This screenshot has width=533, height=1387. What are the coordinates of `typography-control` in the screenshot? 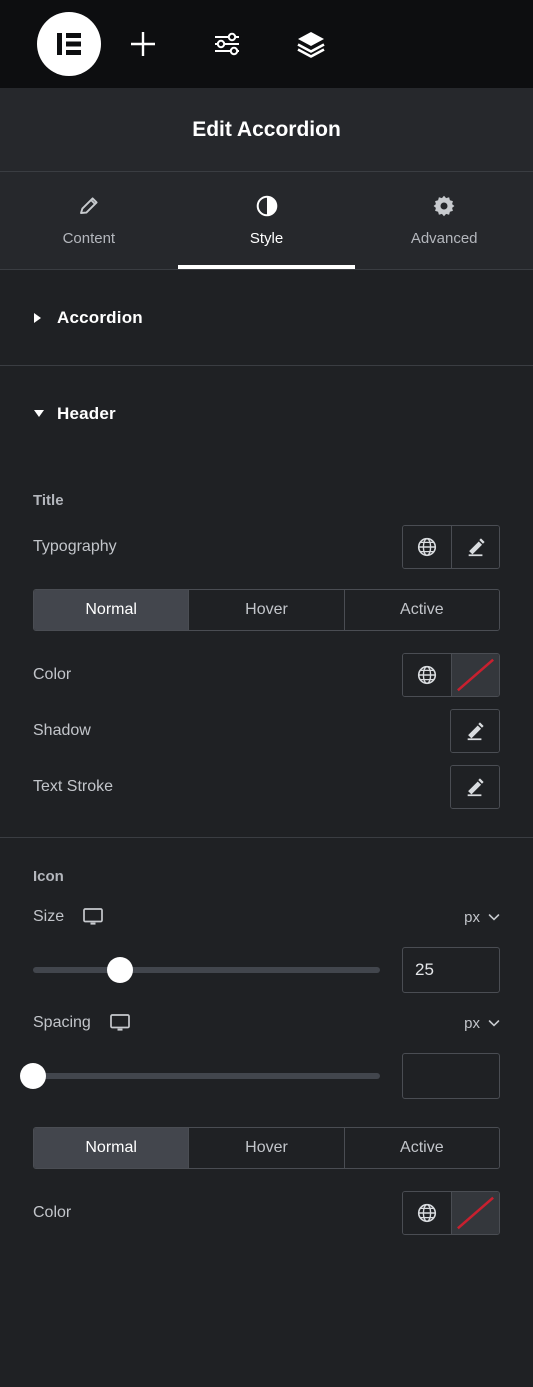 It's located at (451, 547).